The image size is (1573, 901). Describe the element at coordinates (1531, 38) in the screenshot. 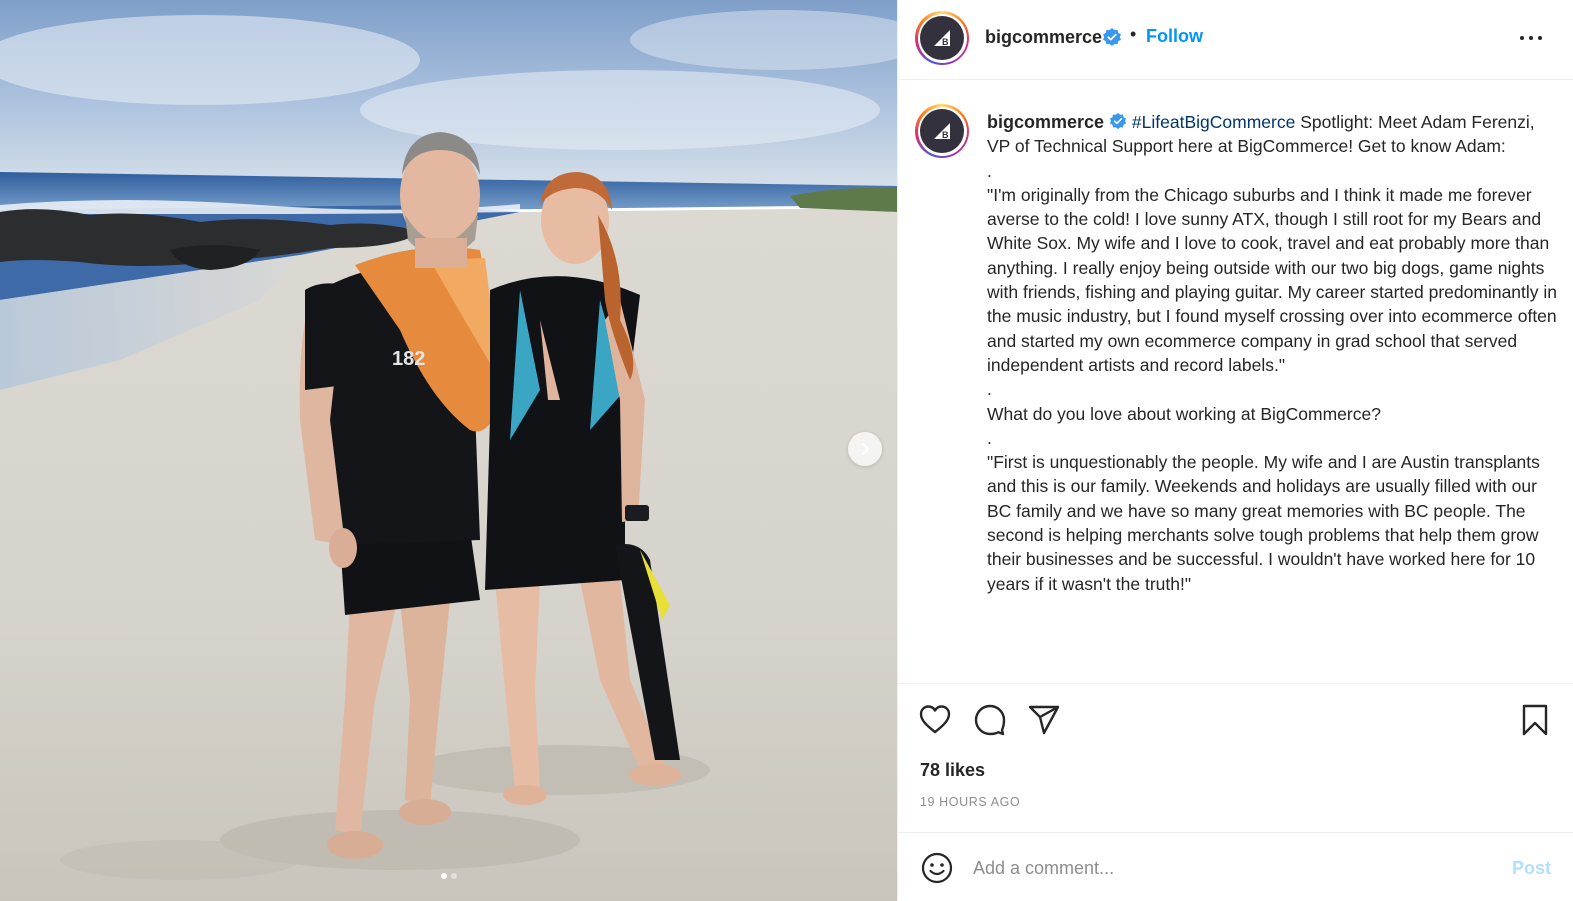

I see `more-options-icon` at that location.